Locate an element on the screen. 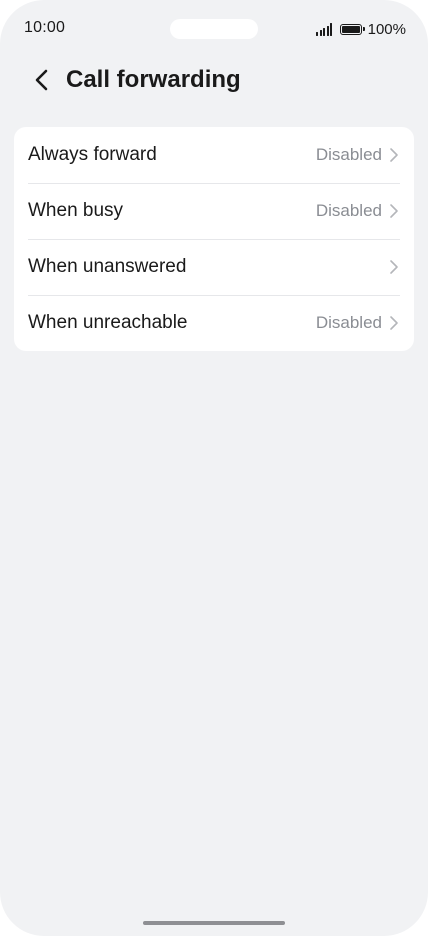  back-button is located at coordinates (42, 80).